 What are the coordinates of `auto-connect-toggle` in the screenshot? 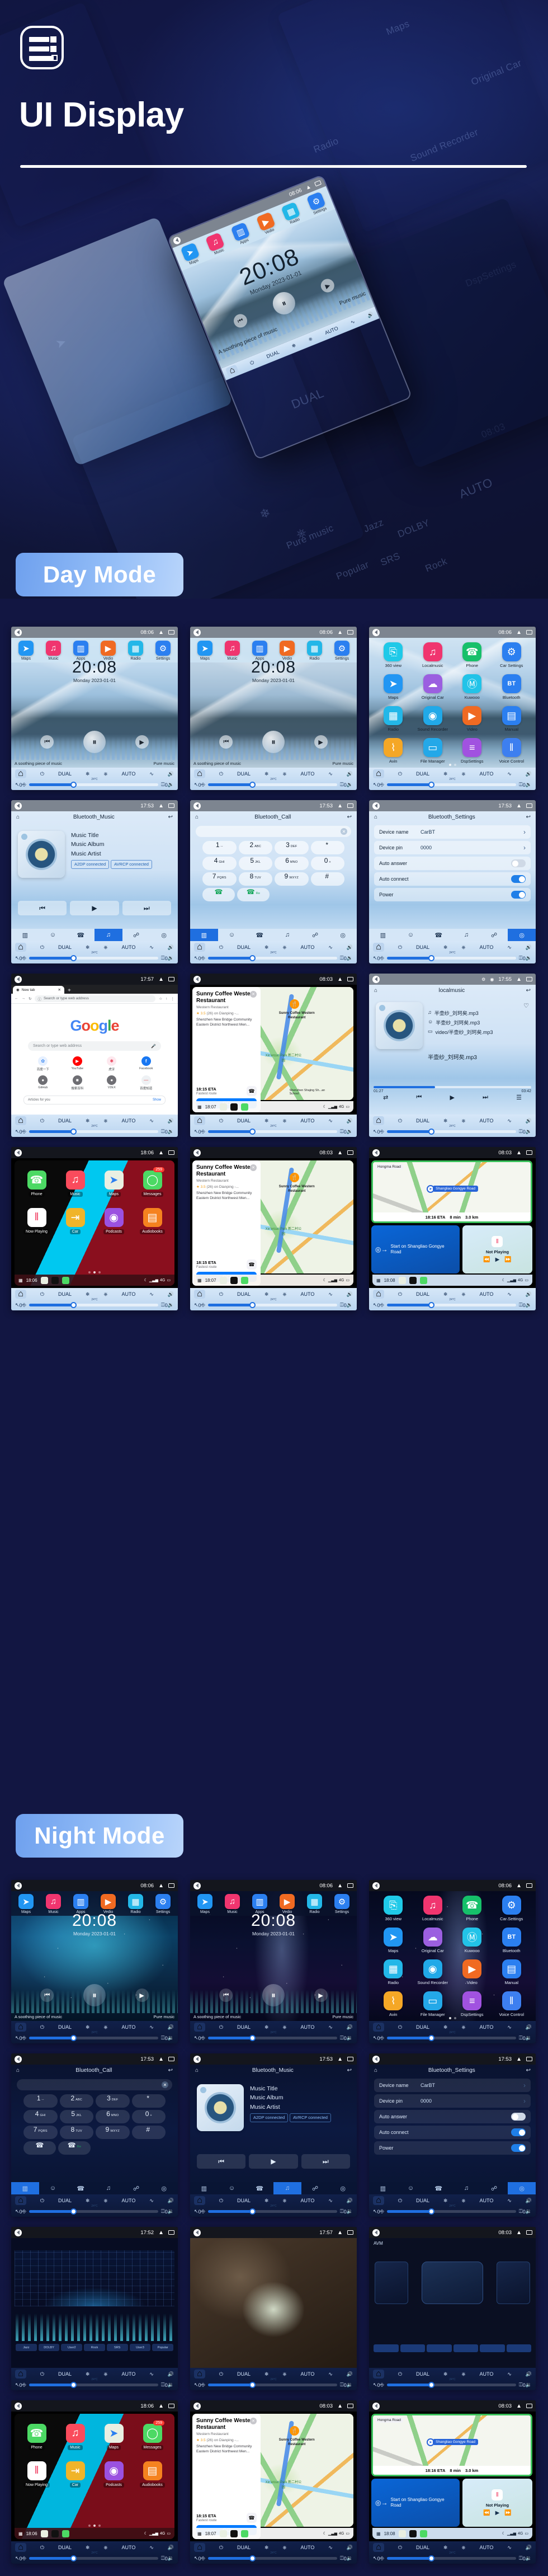 It's located at (518, 879).